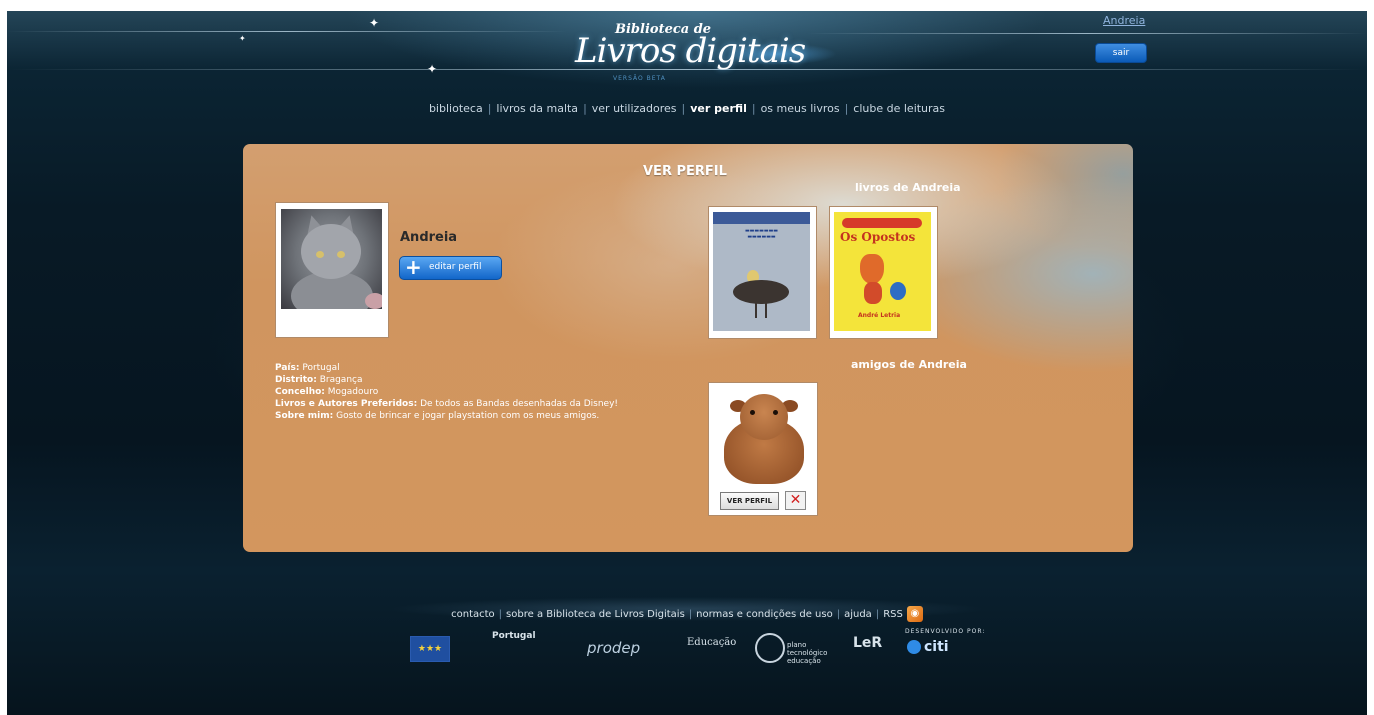  Describe the element at coordinates (614, 648) in the screenshot. I see `prodep-logo-text: prodep` at that location.